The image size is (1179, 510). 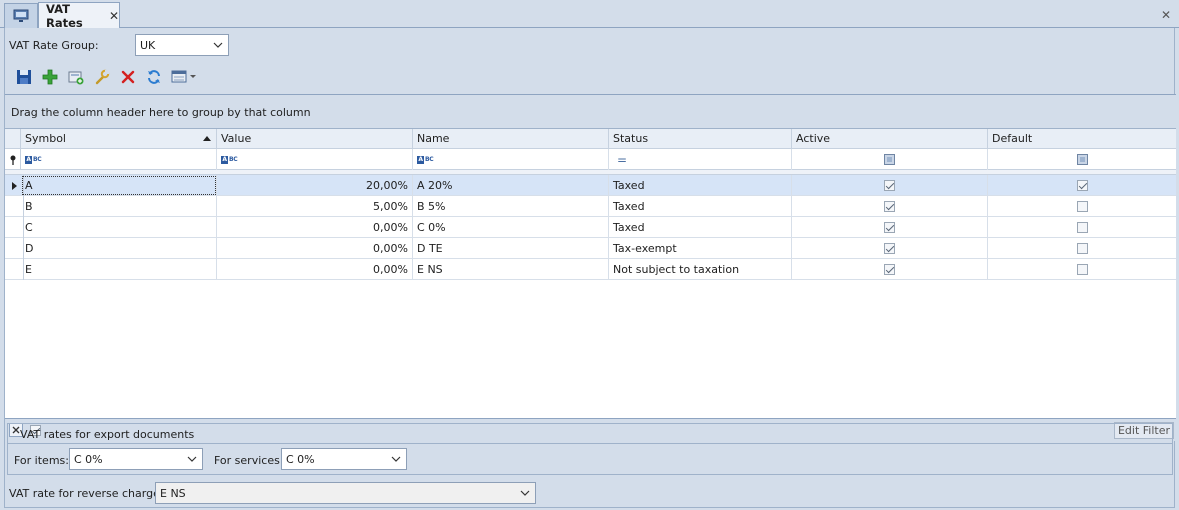 What do you see at coordinates (41, 460) in the screenshot?
I see `items-label: For items:` at bounding box center [41, 460].